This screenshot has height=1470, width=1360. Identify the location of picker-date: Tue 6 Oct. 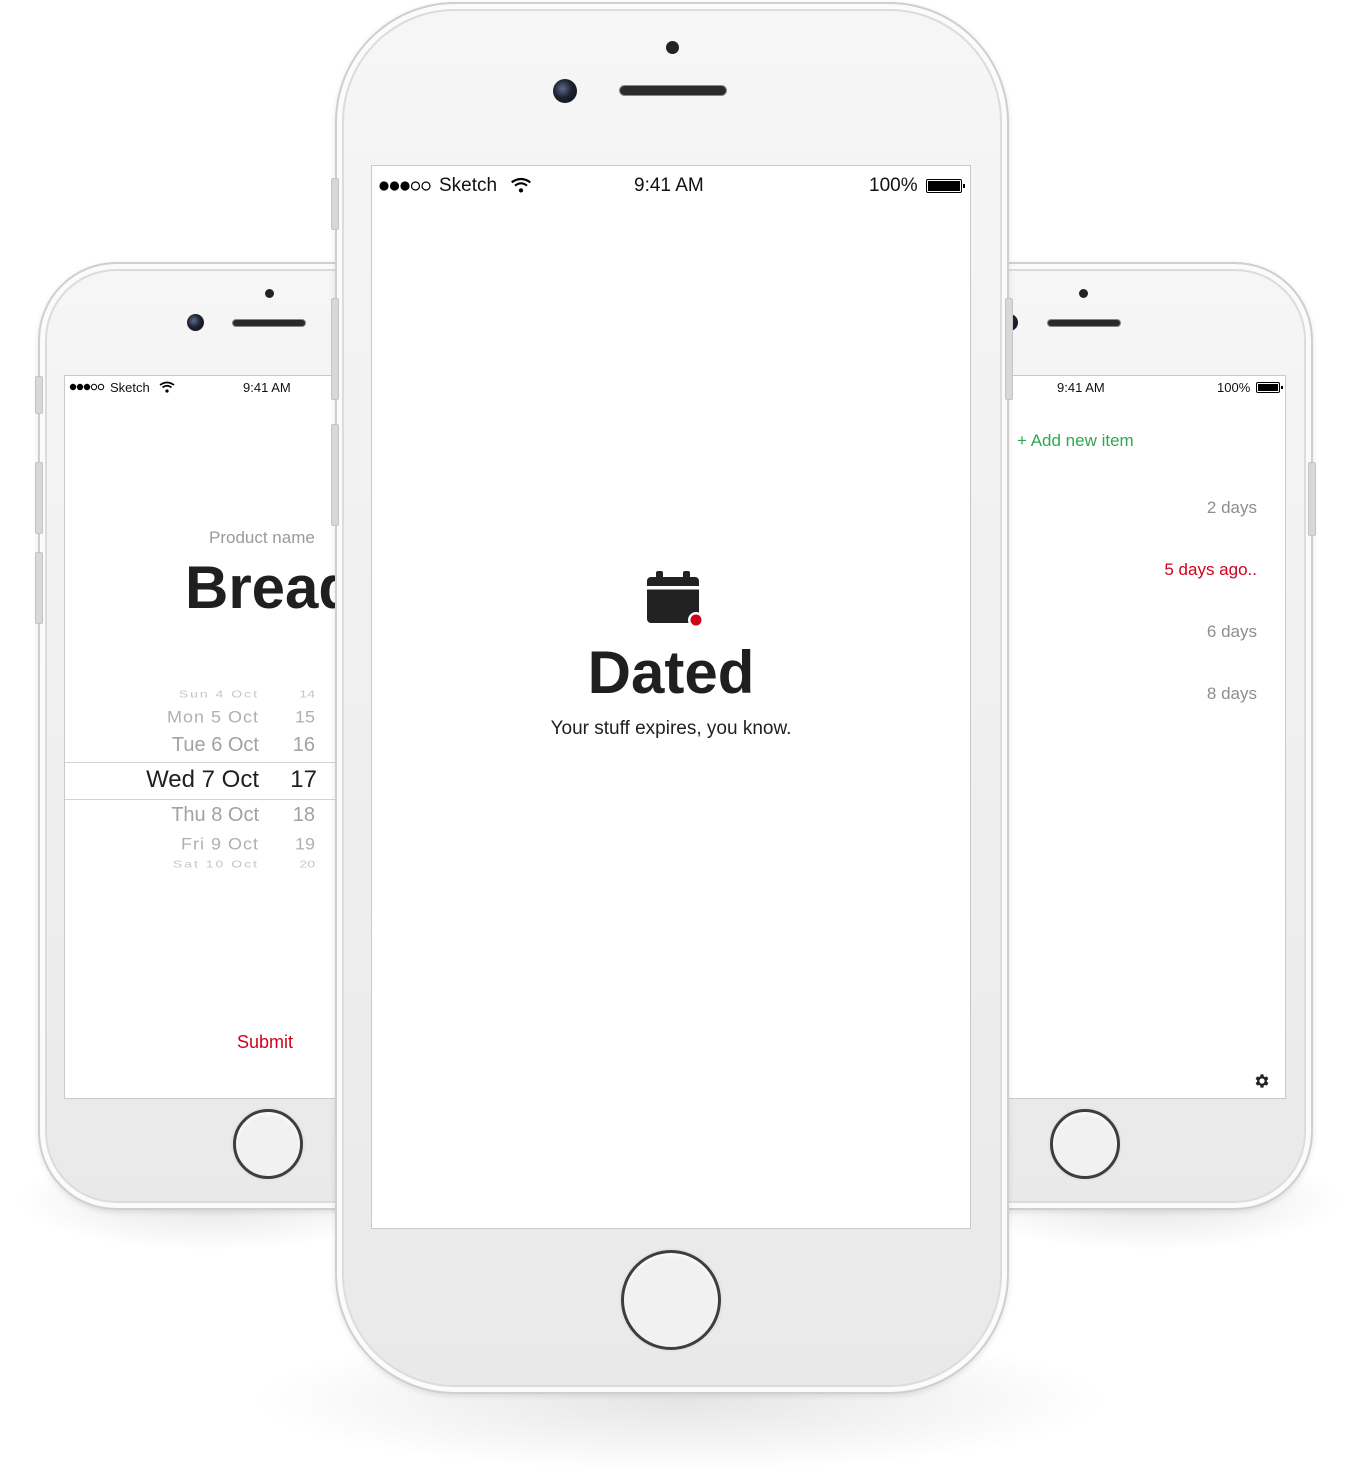
(215, 745).